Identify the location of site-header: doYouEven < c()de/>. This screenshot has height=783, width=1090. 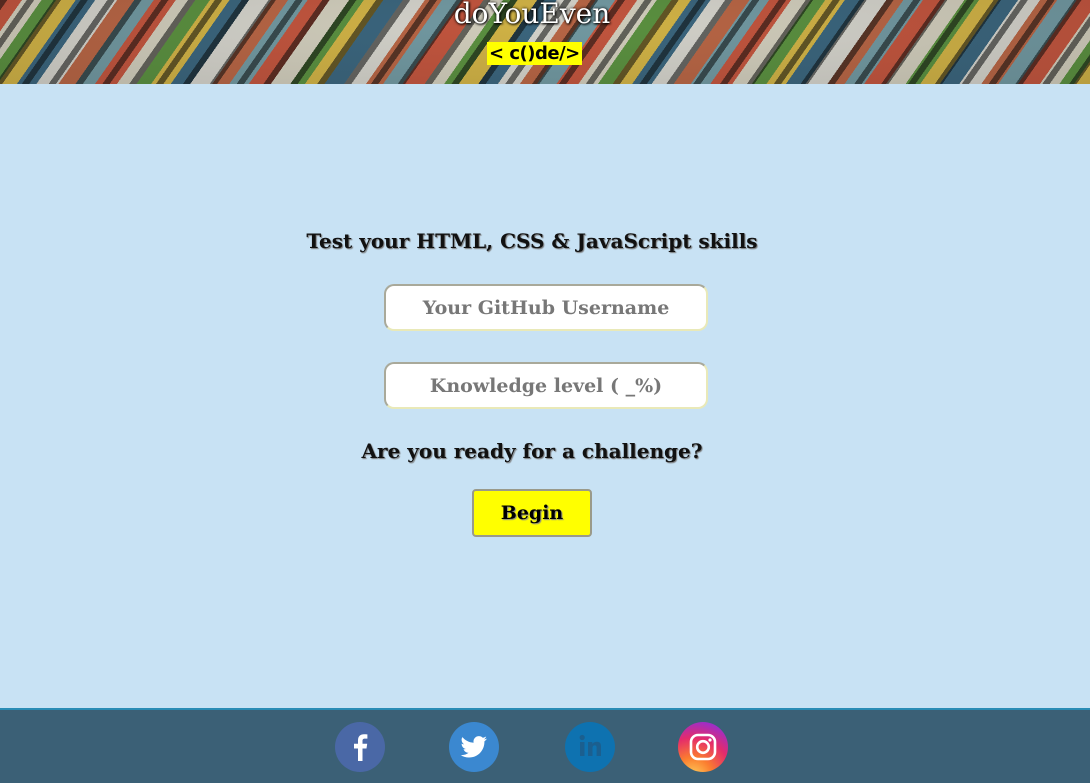
(545, 42).